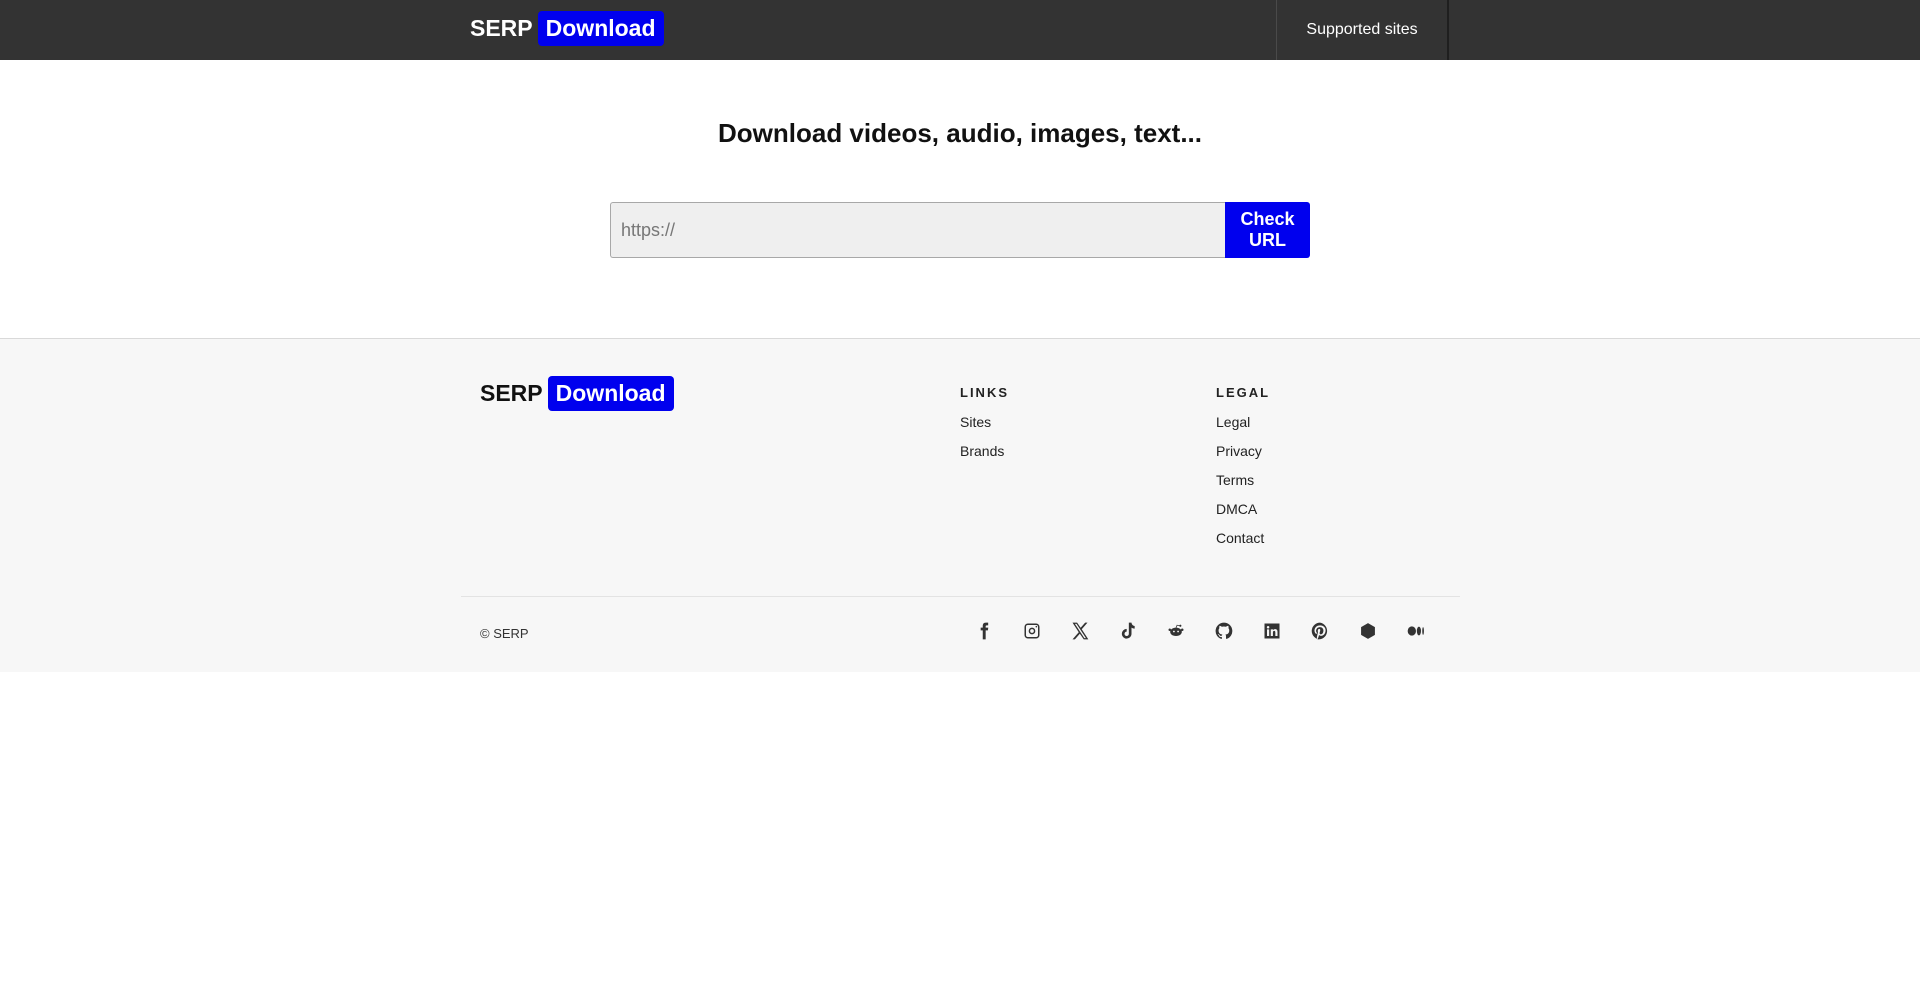 This screenshot has width=1920, height=993. Describe the element at coordinates (511, 393) in the screenshot. I see `footer-brand-text: SERP` at that location.